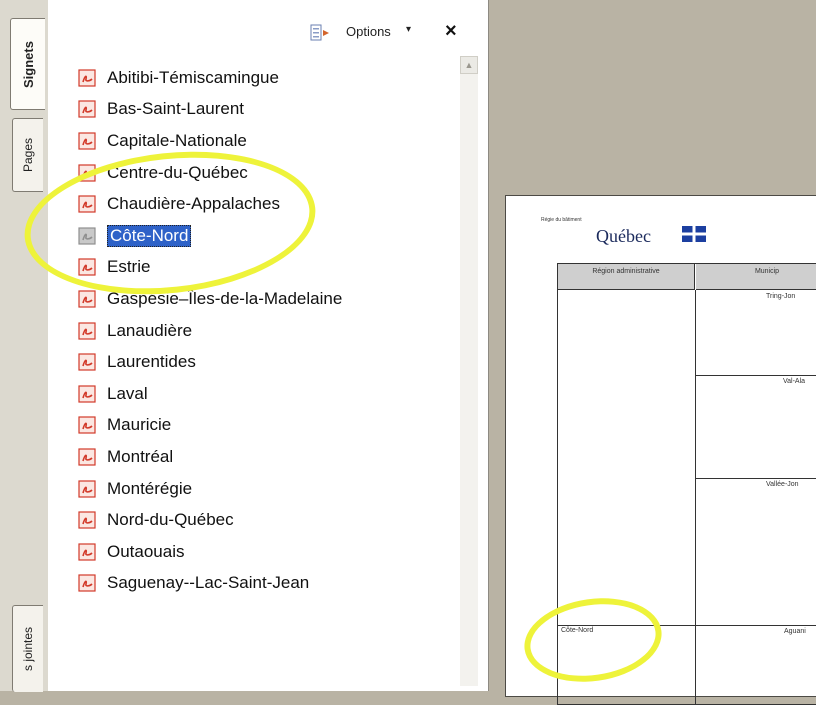 This screenshot has height=705, width=816. I want to click on column-divider, so click(695, 497).